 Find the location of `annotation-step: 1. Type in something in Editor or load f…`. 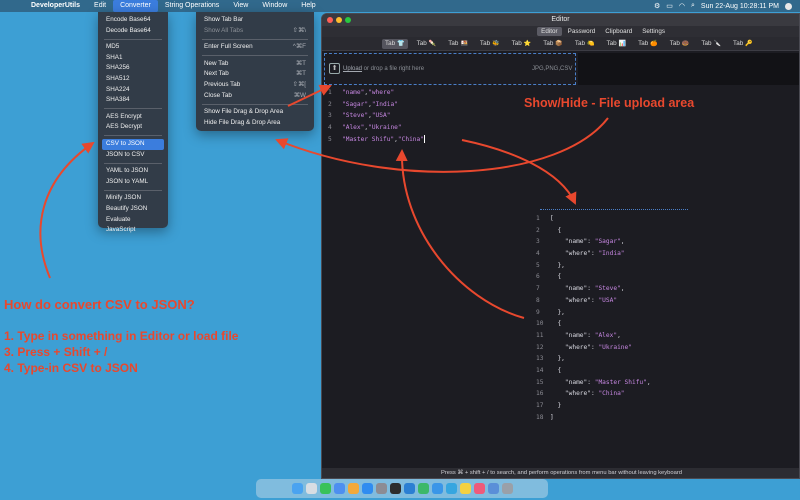

annotation-step: 1. Type in something in Editor or load f… is located at coordinates (121, 336).